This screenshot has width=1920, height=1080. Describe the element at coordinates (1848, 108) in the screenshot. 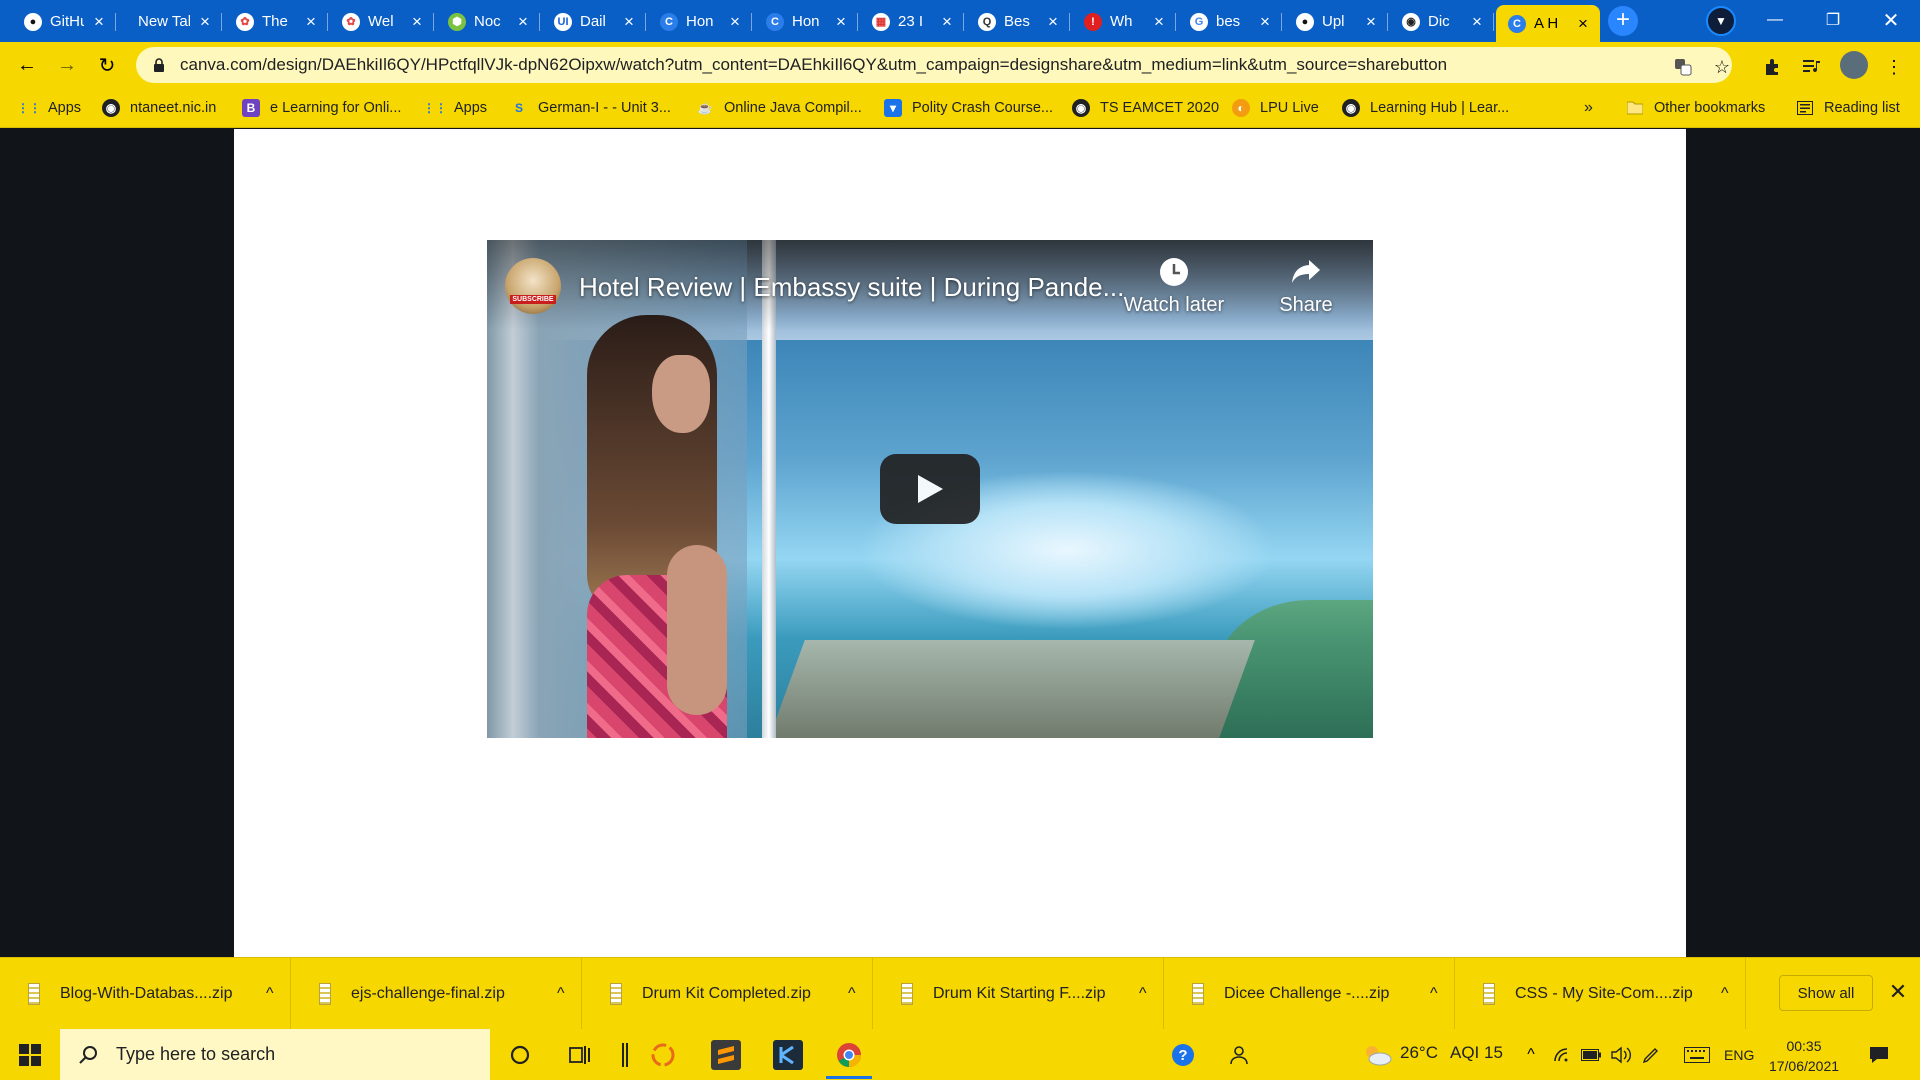

I see `reading-list: Reading list` at that location.